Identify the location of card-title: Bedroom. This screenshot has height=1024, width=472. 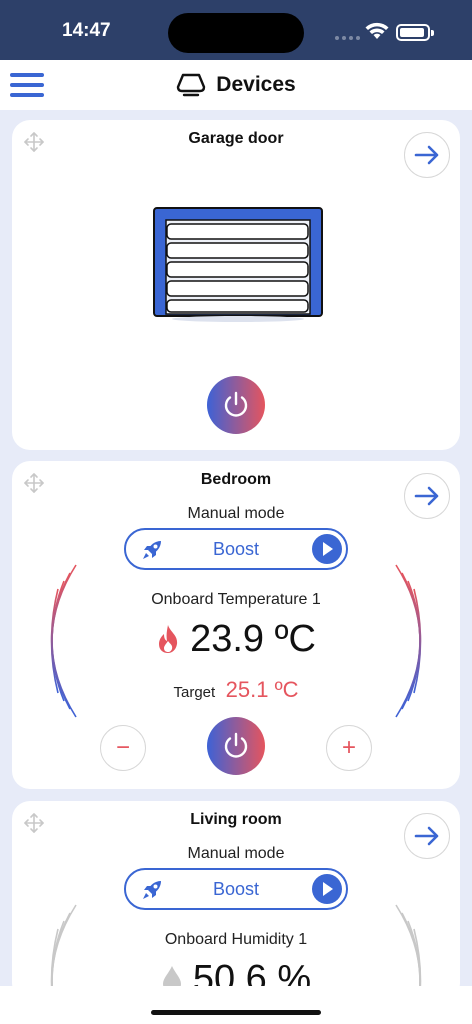
(236, 479).